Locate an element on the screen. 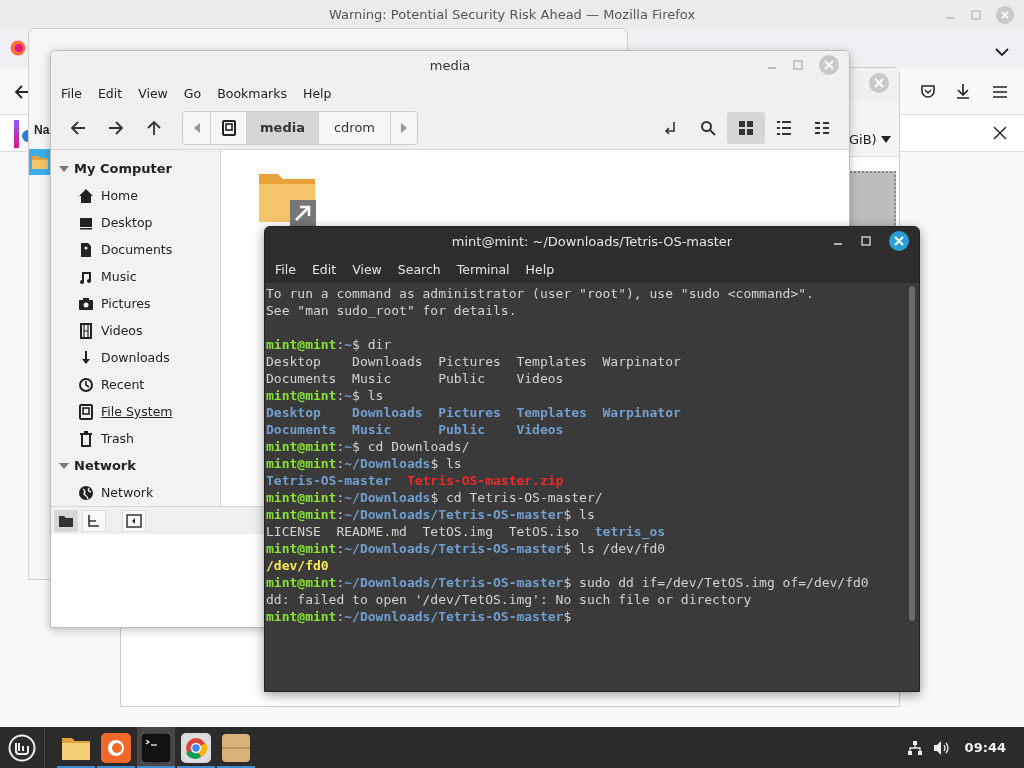 The height and width of the screenshot is (768, 1024). left-triangle-icon is located at coordinates (196, 127).